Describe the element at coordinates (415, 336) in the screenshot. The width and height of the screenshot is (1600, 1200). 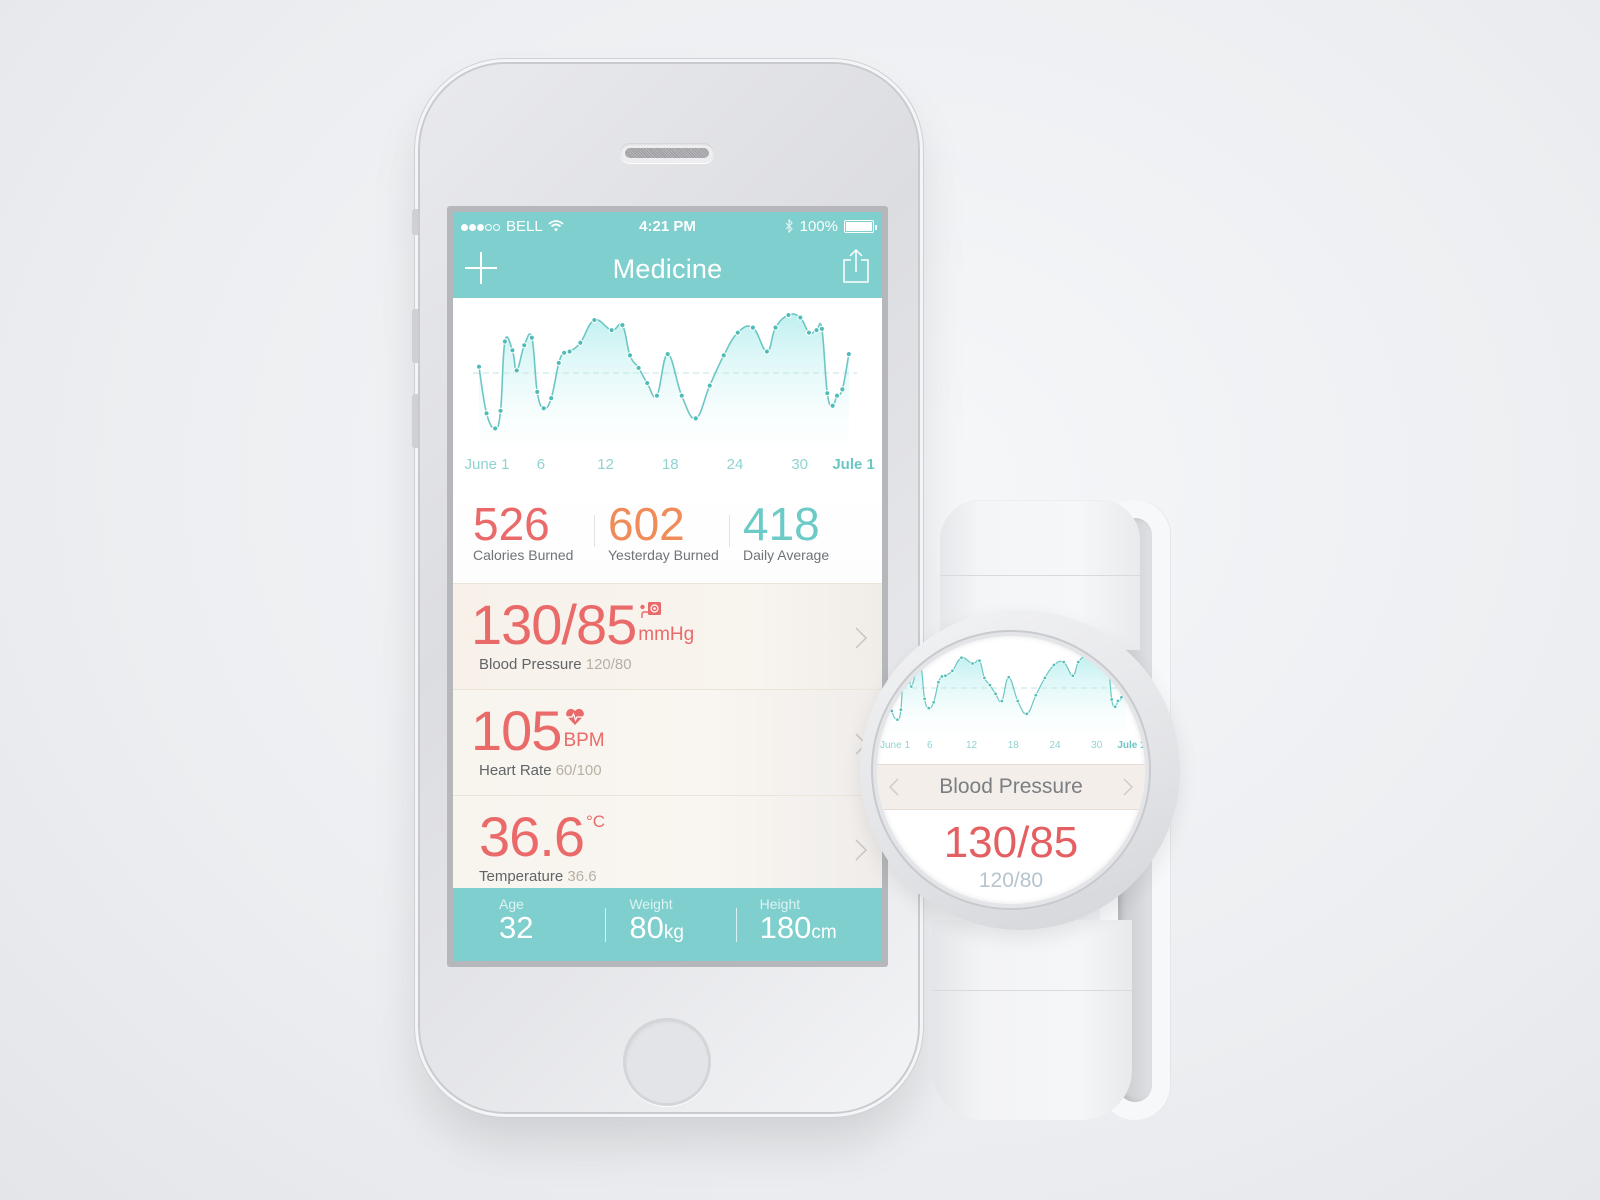
I see `volume-up-button` at that location.